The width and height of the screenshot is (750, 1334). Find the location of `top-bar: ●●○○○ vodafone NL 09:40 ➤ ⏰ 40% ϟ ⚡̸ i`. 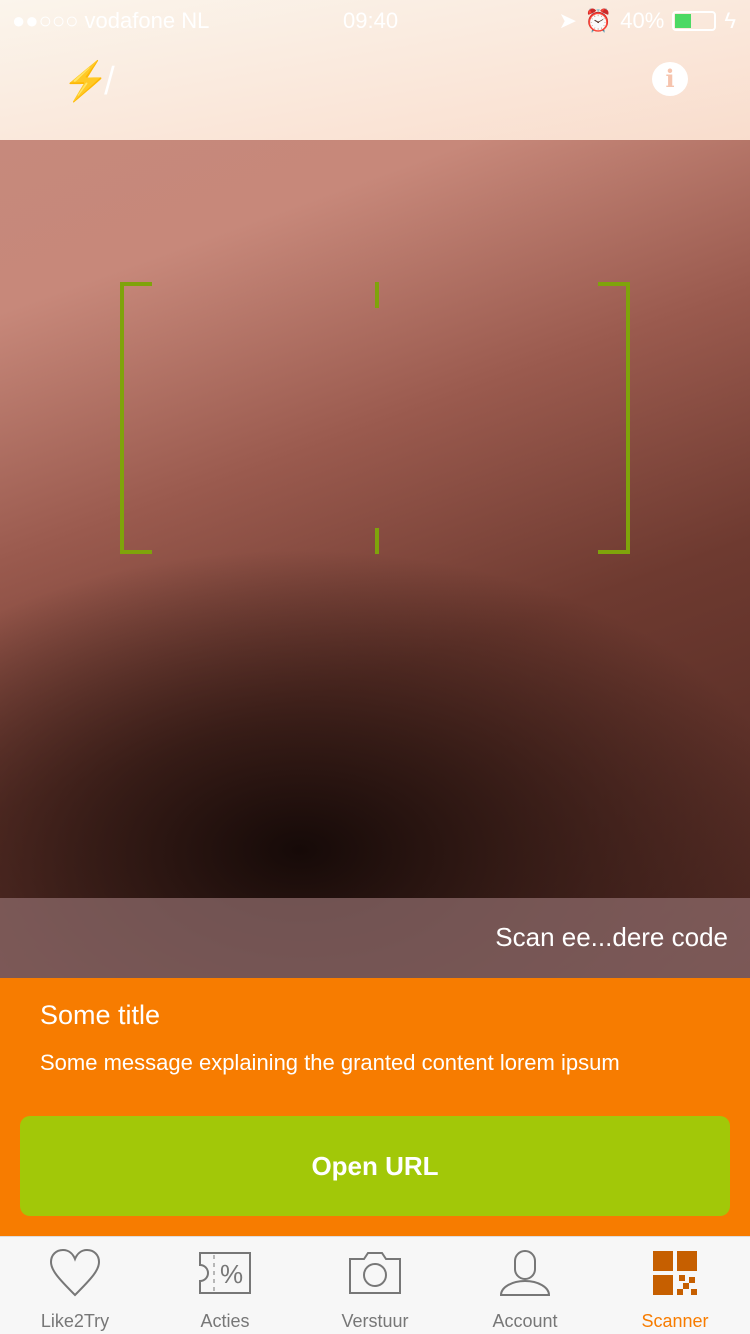

top-bar: ●●○○○ vodafone NL 09:40 ➤ ⏰ 40% ϟ ⚡̸ i is located at coordinates (375, 70).